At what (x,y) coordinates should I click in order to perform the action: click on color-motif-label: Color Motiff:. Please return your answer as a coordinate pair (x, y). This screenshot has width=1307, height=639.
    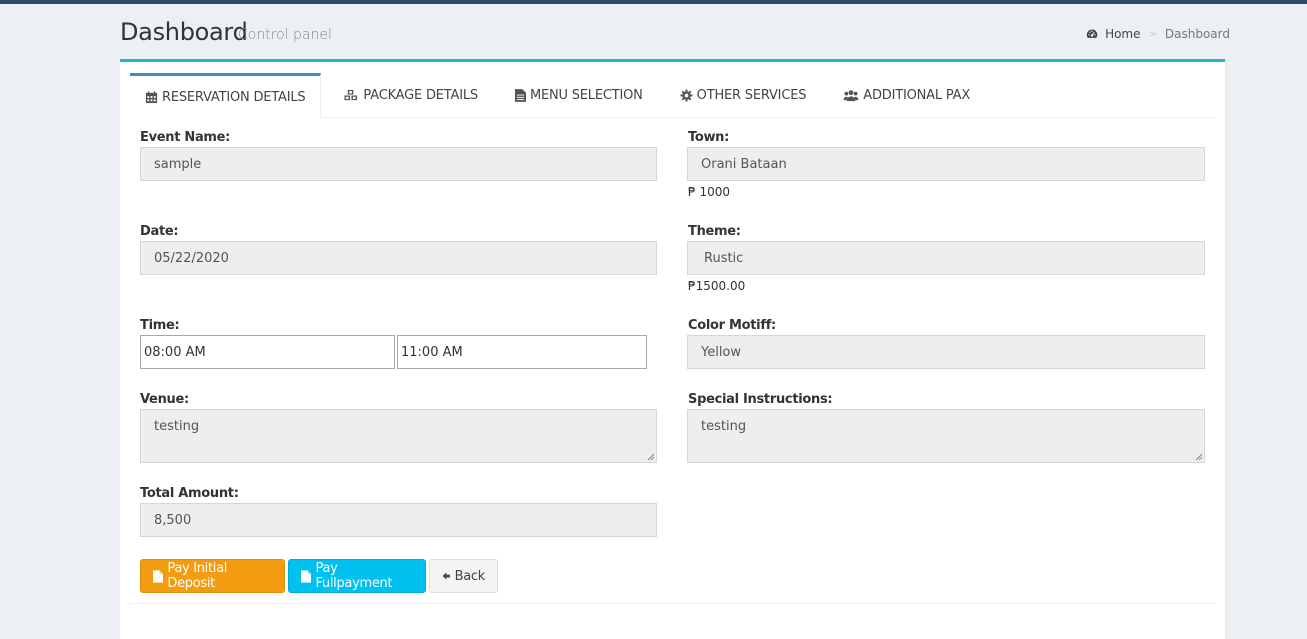
    Looking at the image, I should click on (732, 325).